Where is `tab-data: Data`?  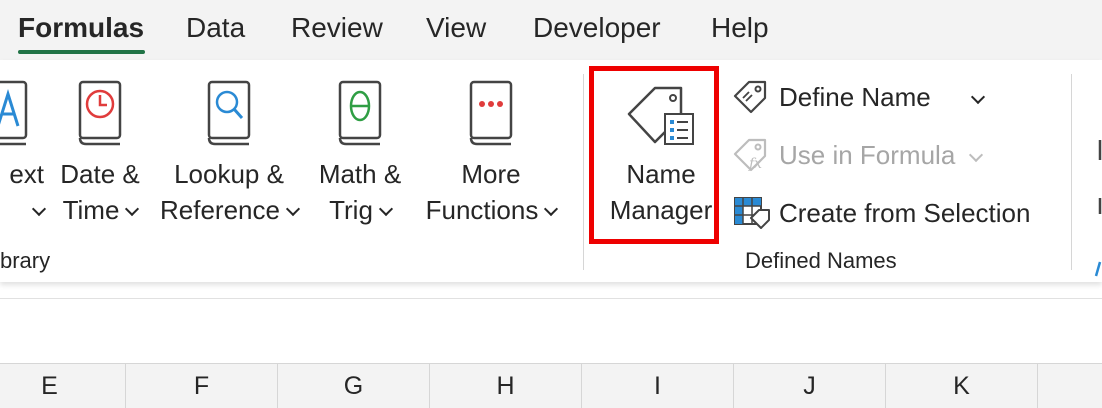 tab-data: Data is located at coordinates (215, 28).